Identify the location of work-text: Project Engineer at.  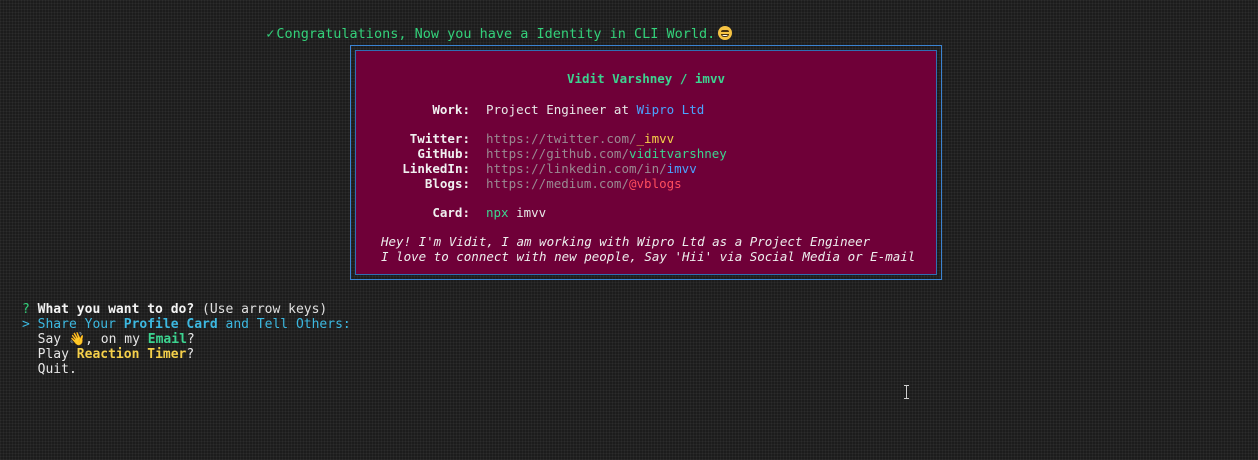
(561, 109).